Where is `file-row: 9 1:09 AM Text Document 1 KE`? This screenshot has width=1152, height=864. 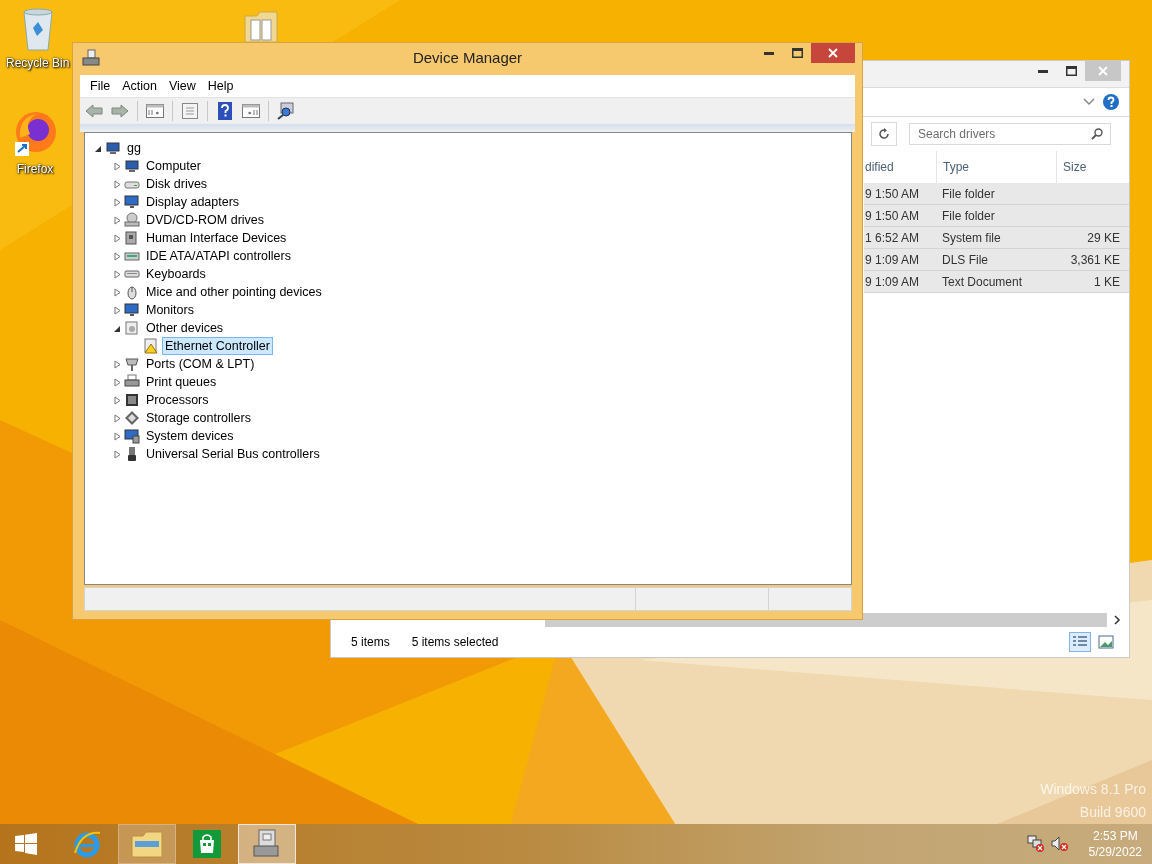
file-row: 9 1:09 AM Text Document 1 KE is located at coordinates (996, 282).